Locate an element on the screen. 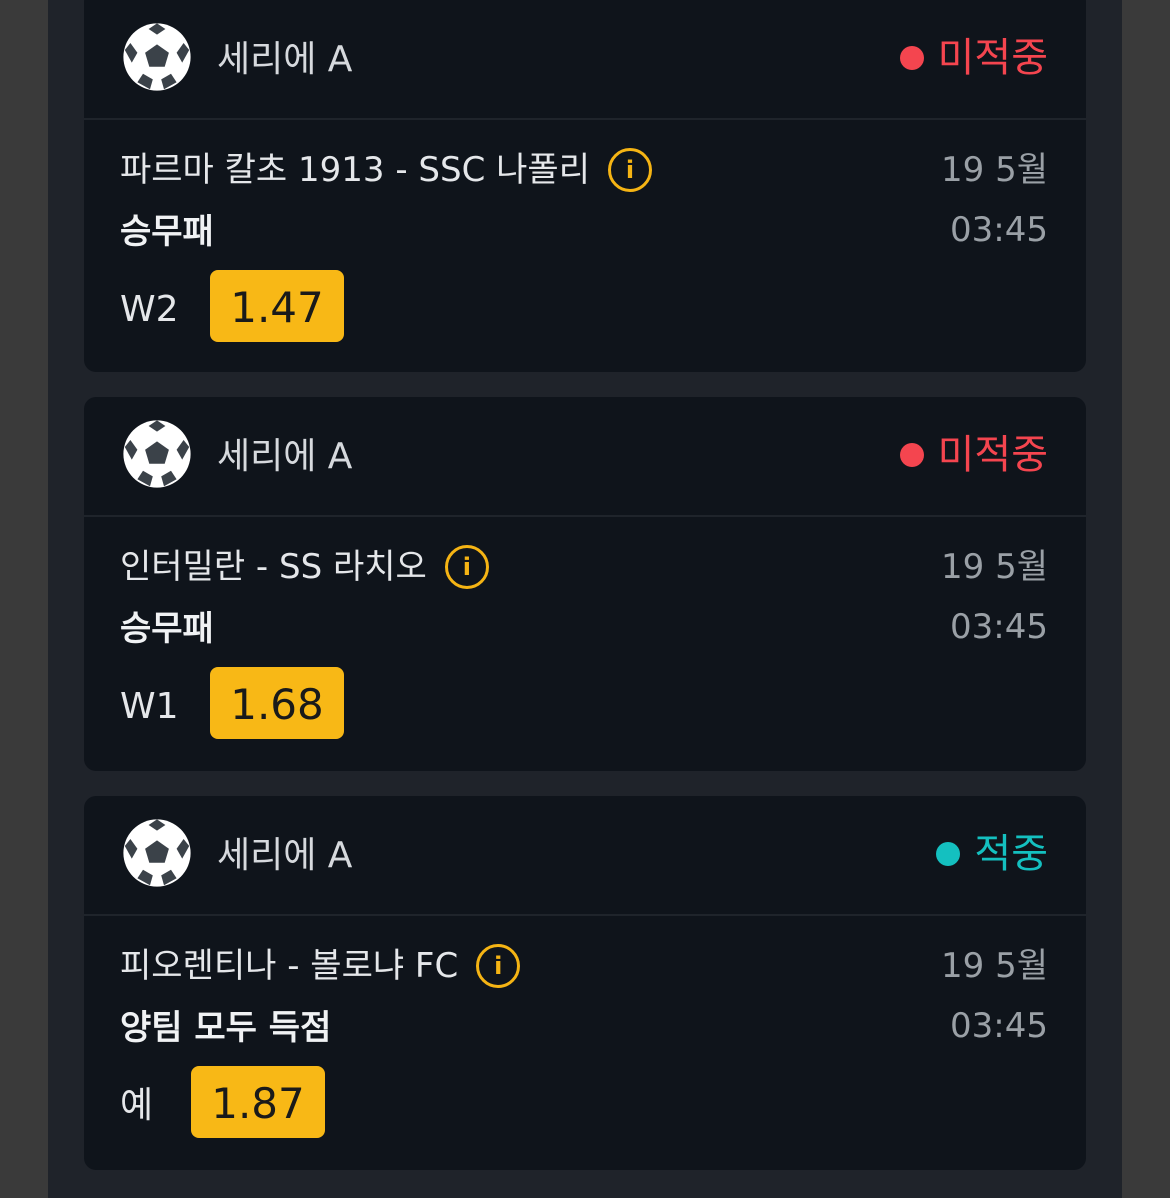  odds-badge: 1.68 is located at coordinates (277, 703).